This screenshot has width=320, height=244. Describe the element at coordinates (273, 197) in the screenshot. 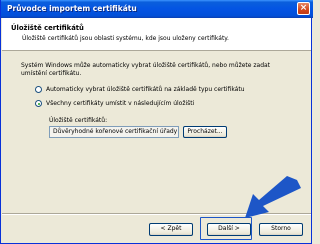

I see `pointer-arrow-icon` at that location.